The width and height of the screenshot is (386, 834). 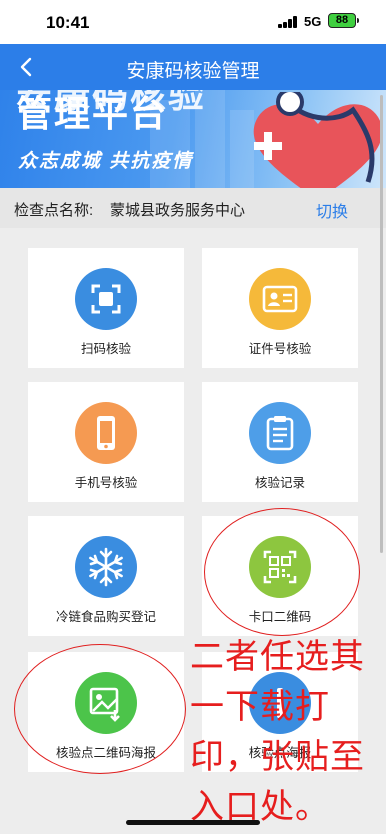 What do you see at coordinates (105, 617) in the screenshot?
I see `card-label: 冷链食品购买登记` at bounding box center [105, 617].